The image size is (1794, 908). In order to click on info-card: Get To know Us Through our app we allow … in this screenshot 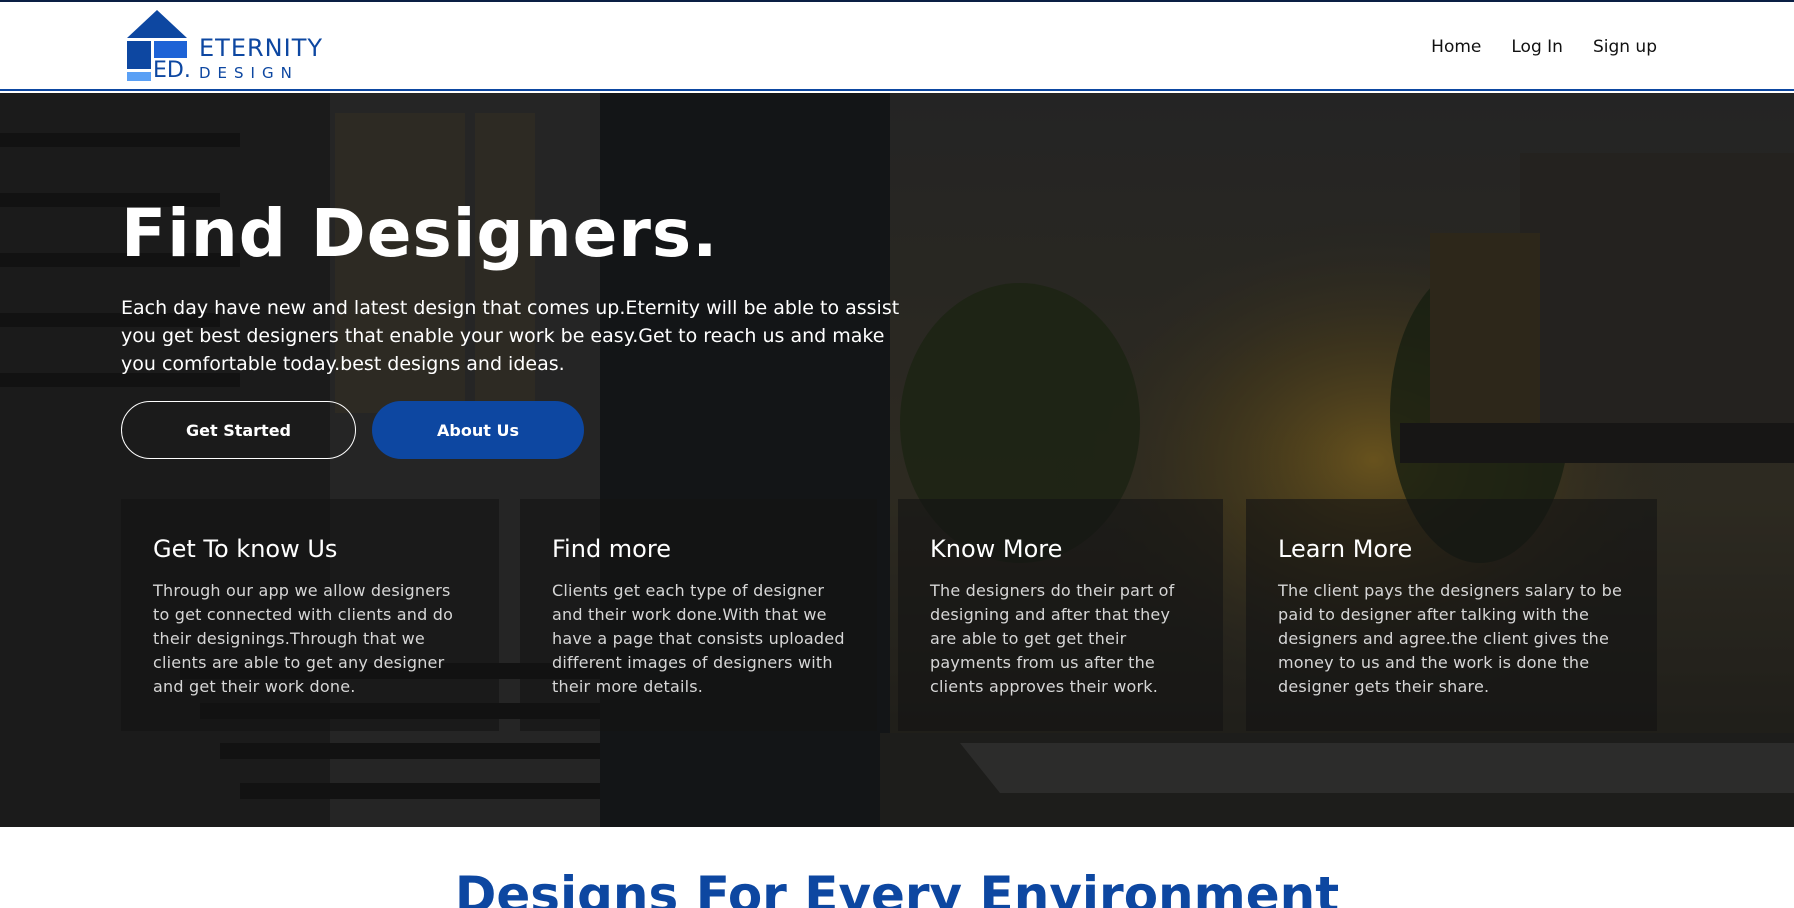, I will do `click(310, 615)`.